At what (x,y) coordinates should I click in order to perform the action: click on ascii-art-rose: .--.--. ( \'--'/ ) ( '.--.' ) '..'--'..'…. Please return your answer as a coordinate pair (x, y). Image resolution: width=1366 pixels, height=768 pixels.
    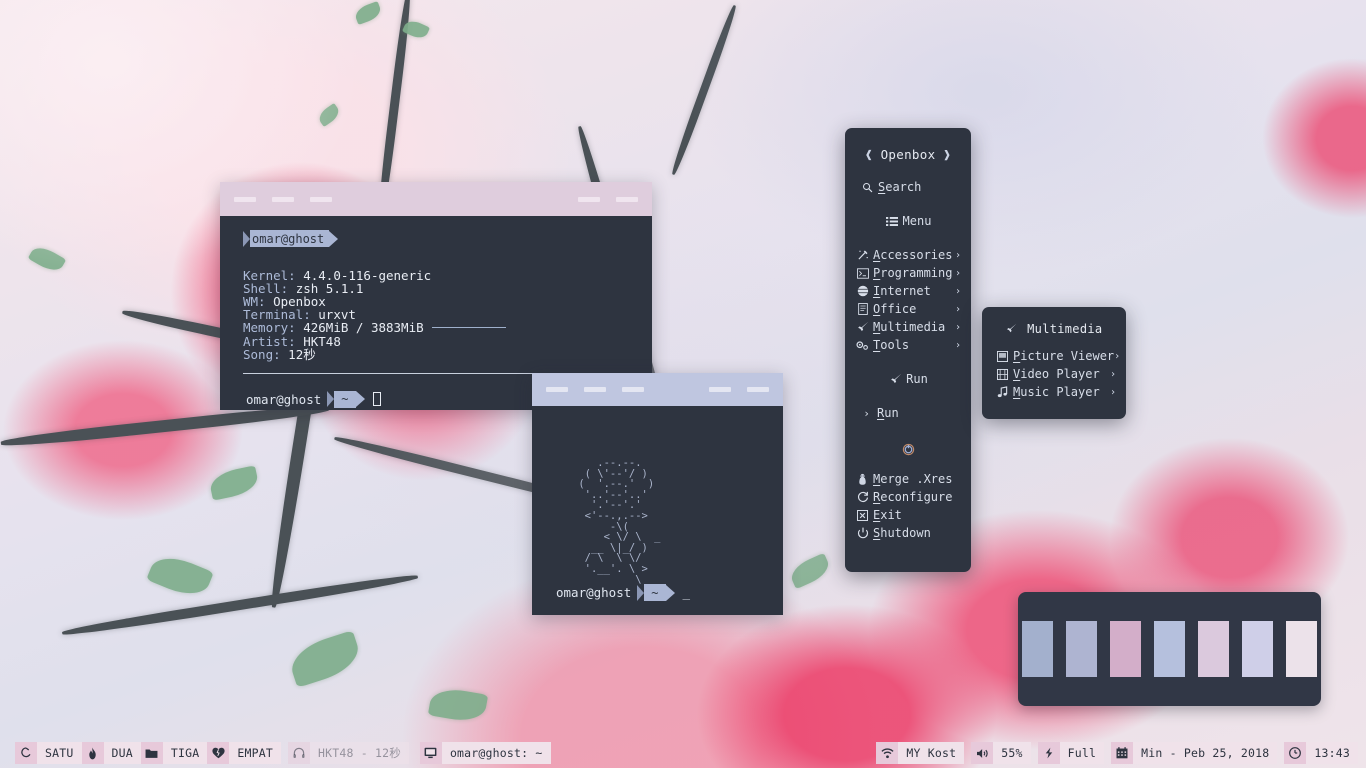
    Looking at the image, I should click on (619, 521).